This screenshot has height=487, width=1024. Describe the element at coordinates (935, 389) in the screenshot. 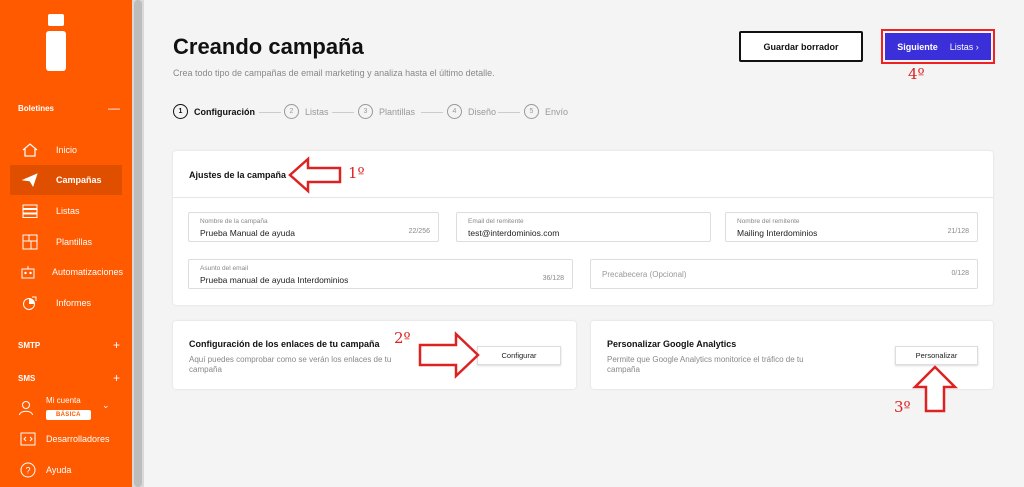

I see `annotation-arrow-up` at that location.